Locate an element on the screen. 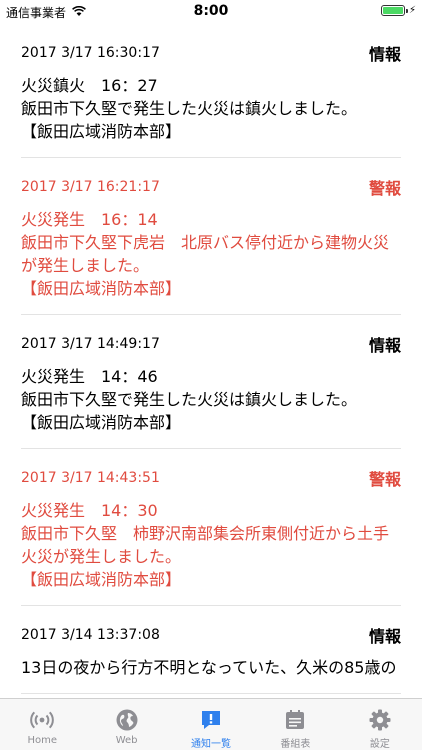 This screenshot has width=422, height=750. notification-text-line: 火災が発生しました。 is located at coordinates (101, 556).